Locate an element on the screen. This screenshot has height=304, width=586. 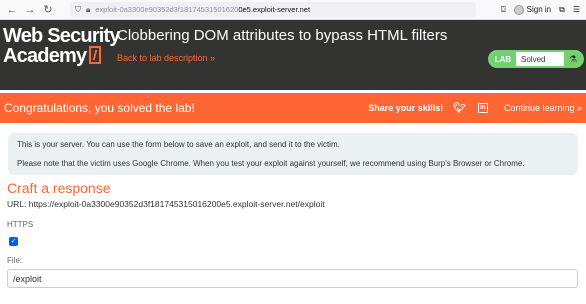
academy-logo: Web Security Academy is located at coordinates (62, 46).